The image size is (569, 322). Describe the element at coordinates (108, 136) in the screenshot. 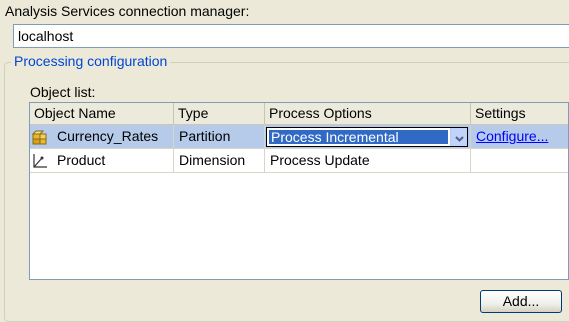

I see `object-name: Currency_Rates` at that location.